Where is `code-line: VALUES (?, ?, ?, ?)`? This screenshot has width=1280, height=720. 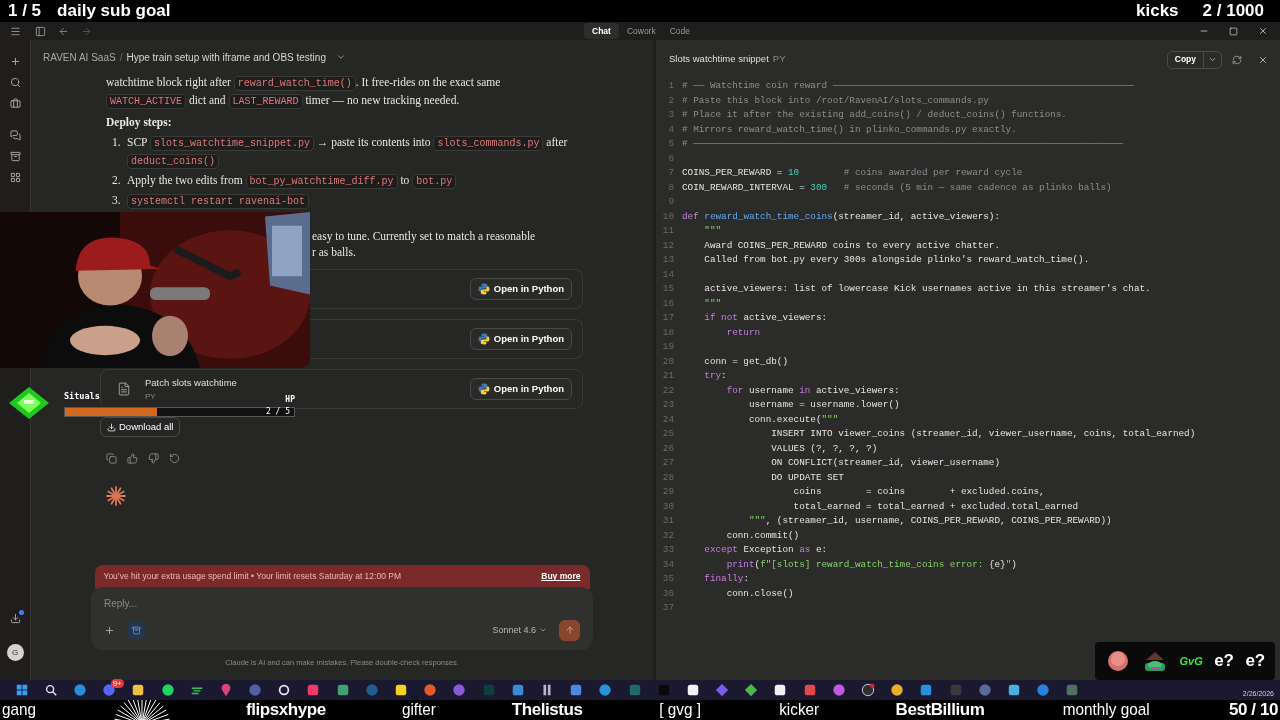
code-line: VALUES (?, ?, ?, ?) is located at coordinates (824, 448).